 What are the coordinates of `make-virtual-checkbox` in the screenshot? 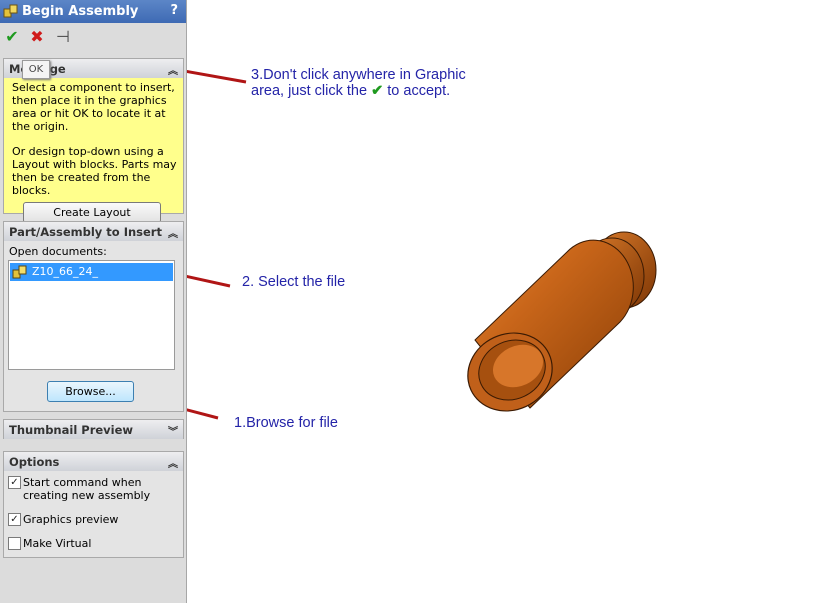 It's located at (14, 543).